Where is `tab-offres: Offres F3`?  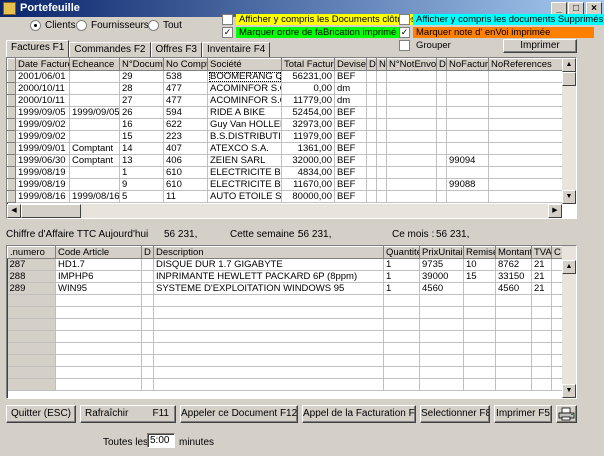 tab-offres: Offres F3 is located at coordinates (176, 49).